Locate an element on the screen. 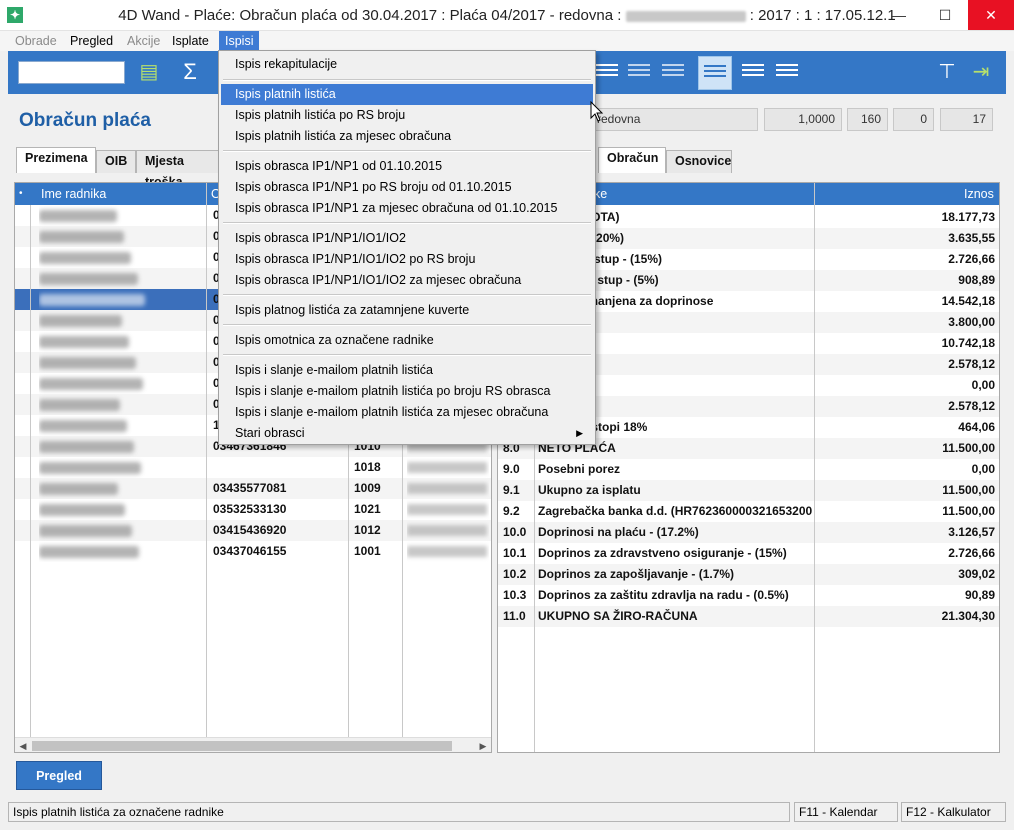 The image size is (1014, 830). horizontal-scrollbar: ◀ ▶ is located at coordinates (253, 744).